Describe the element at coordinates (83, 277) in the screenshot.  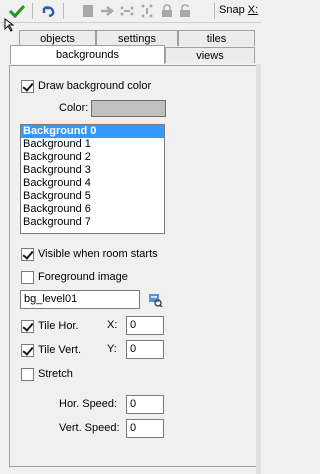
I see `foreground-image-label: Foreground image` at that location.